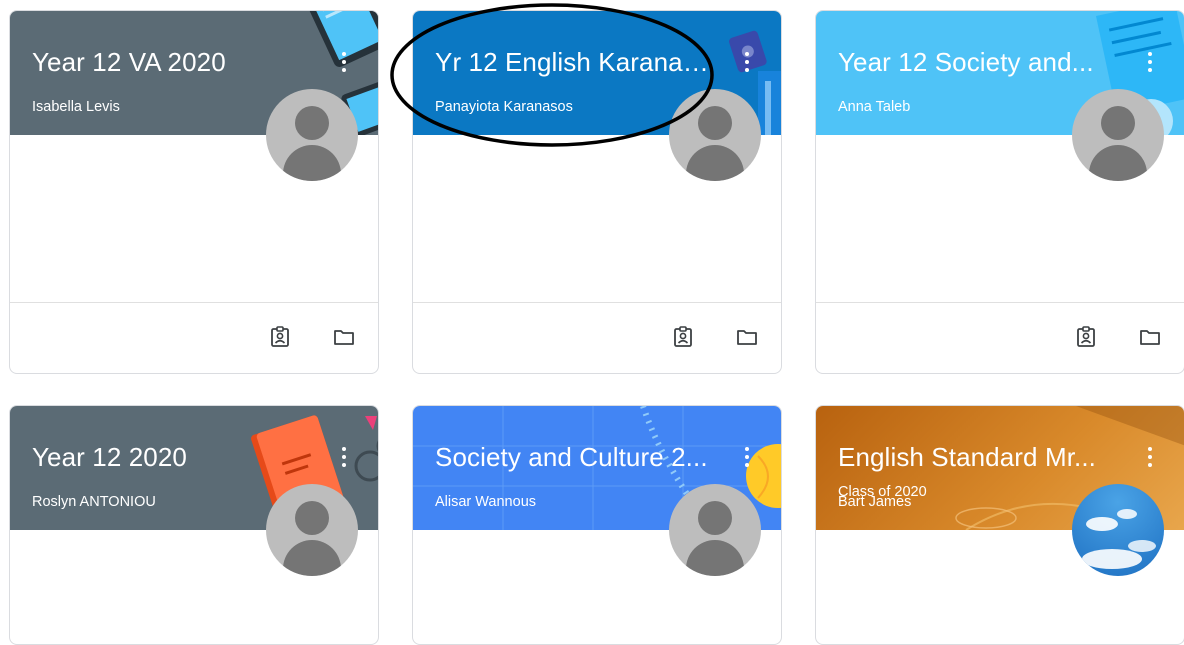  Describe the element at coordinates (76, 107) in the screenshot. I see `teacher-name: Isabella Levis` at that location.